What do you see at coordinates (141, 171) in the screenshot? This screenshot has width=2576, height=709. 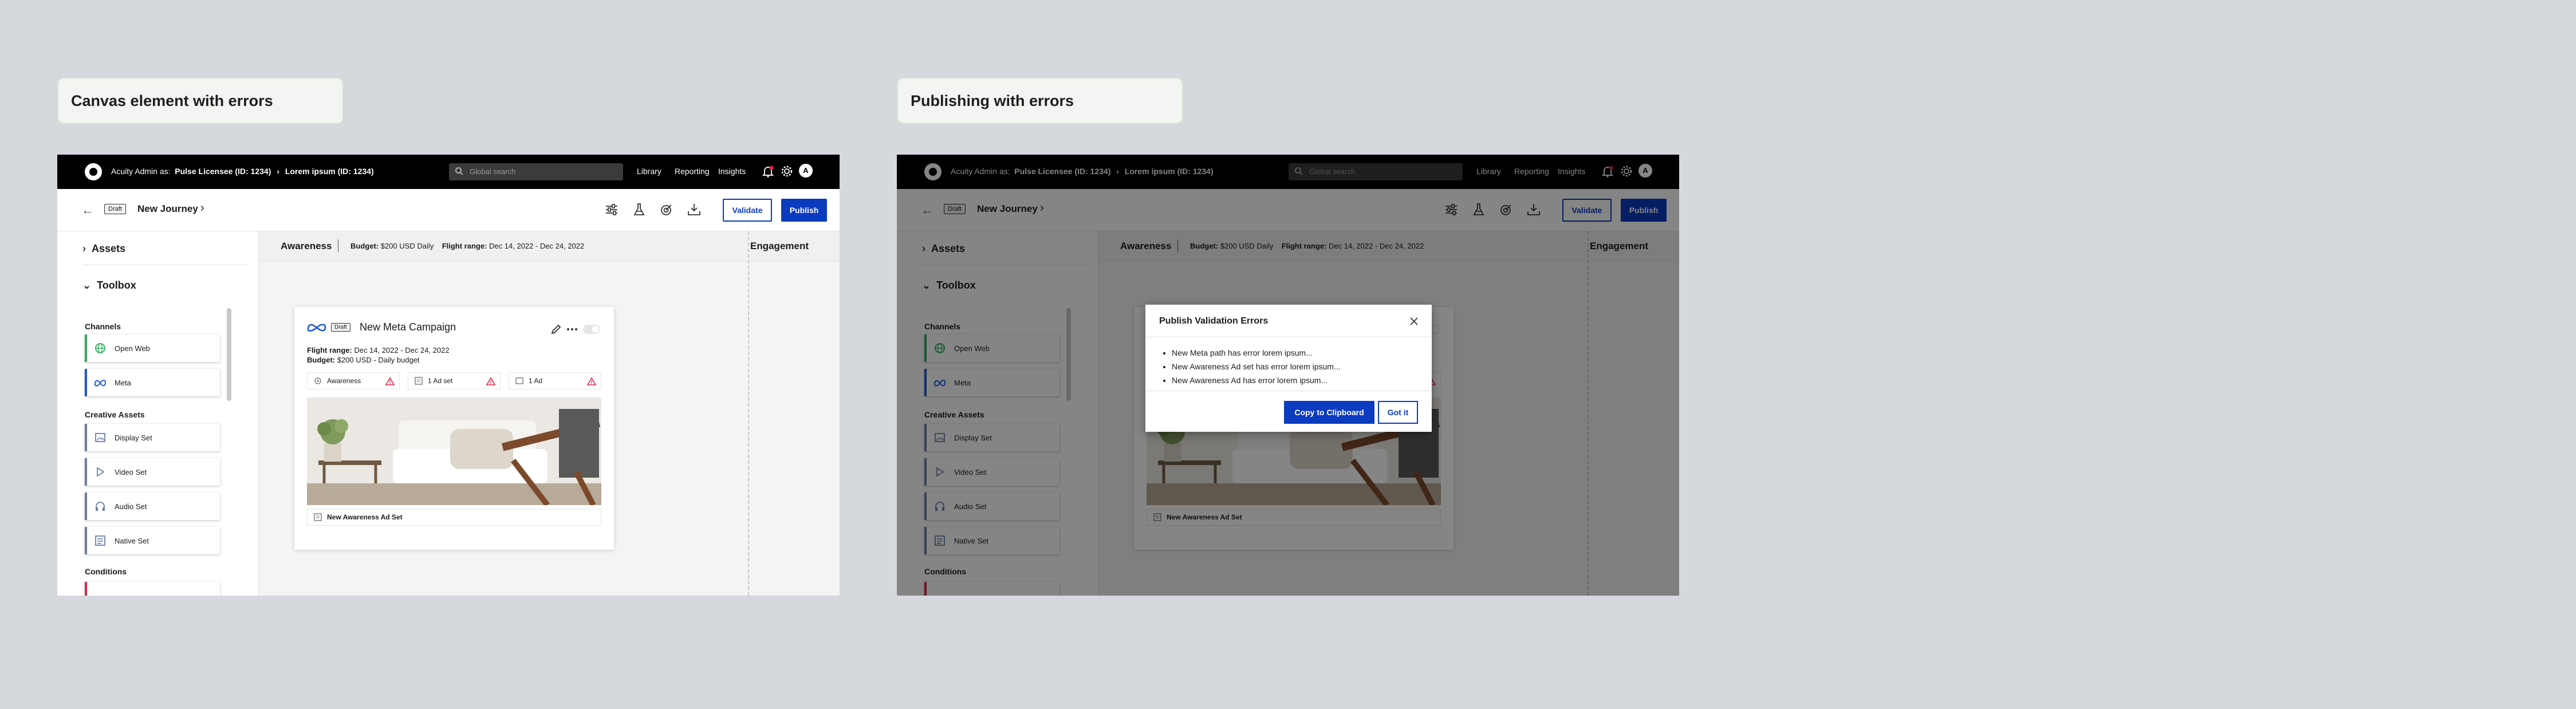 I see `admin-prefix: Acuity Admin as:` at bounding box center [141, 171].